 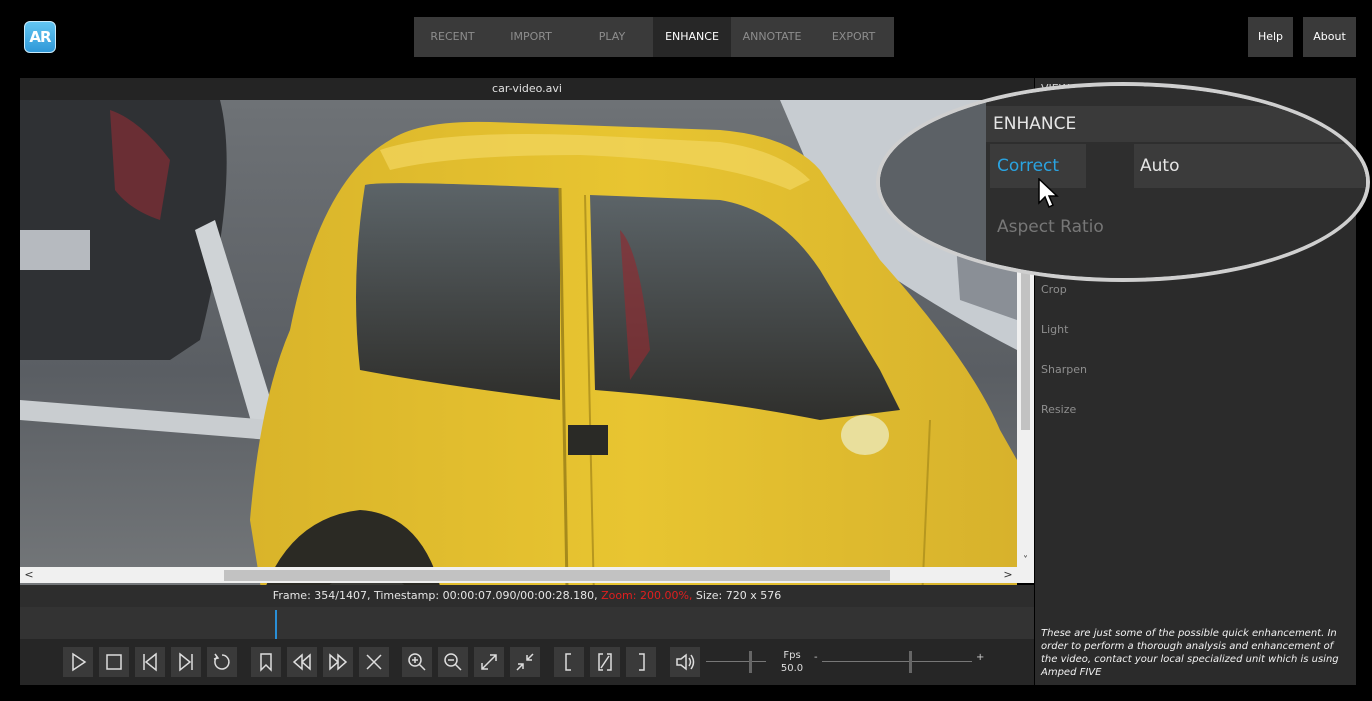 I want to click on enhance-item-resize: Resize, so click(x=1058, y=409).